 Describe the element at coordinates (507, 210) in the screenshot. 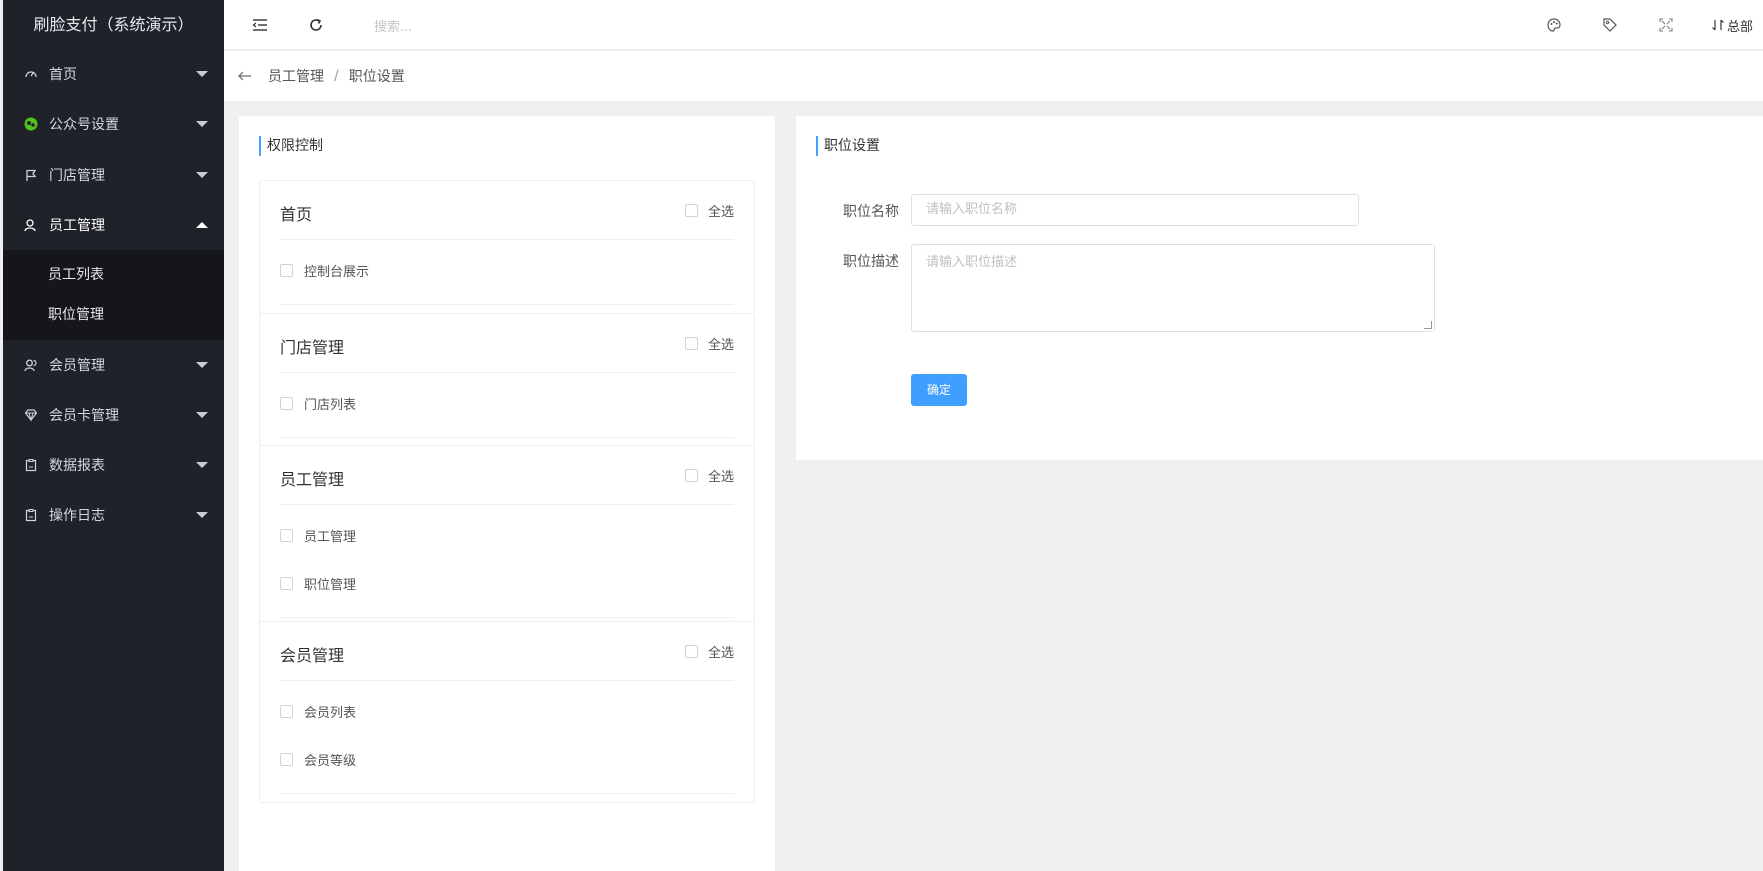

I see `permission-group-header: 首页 全选` at that location.